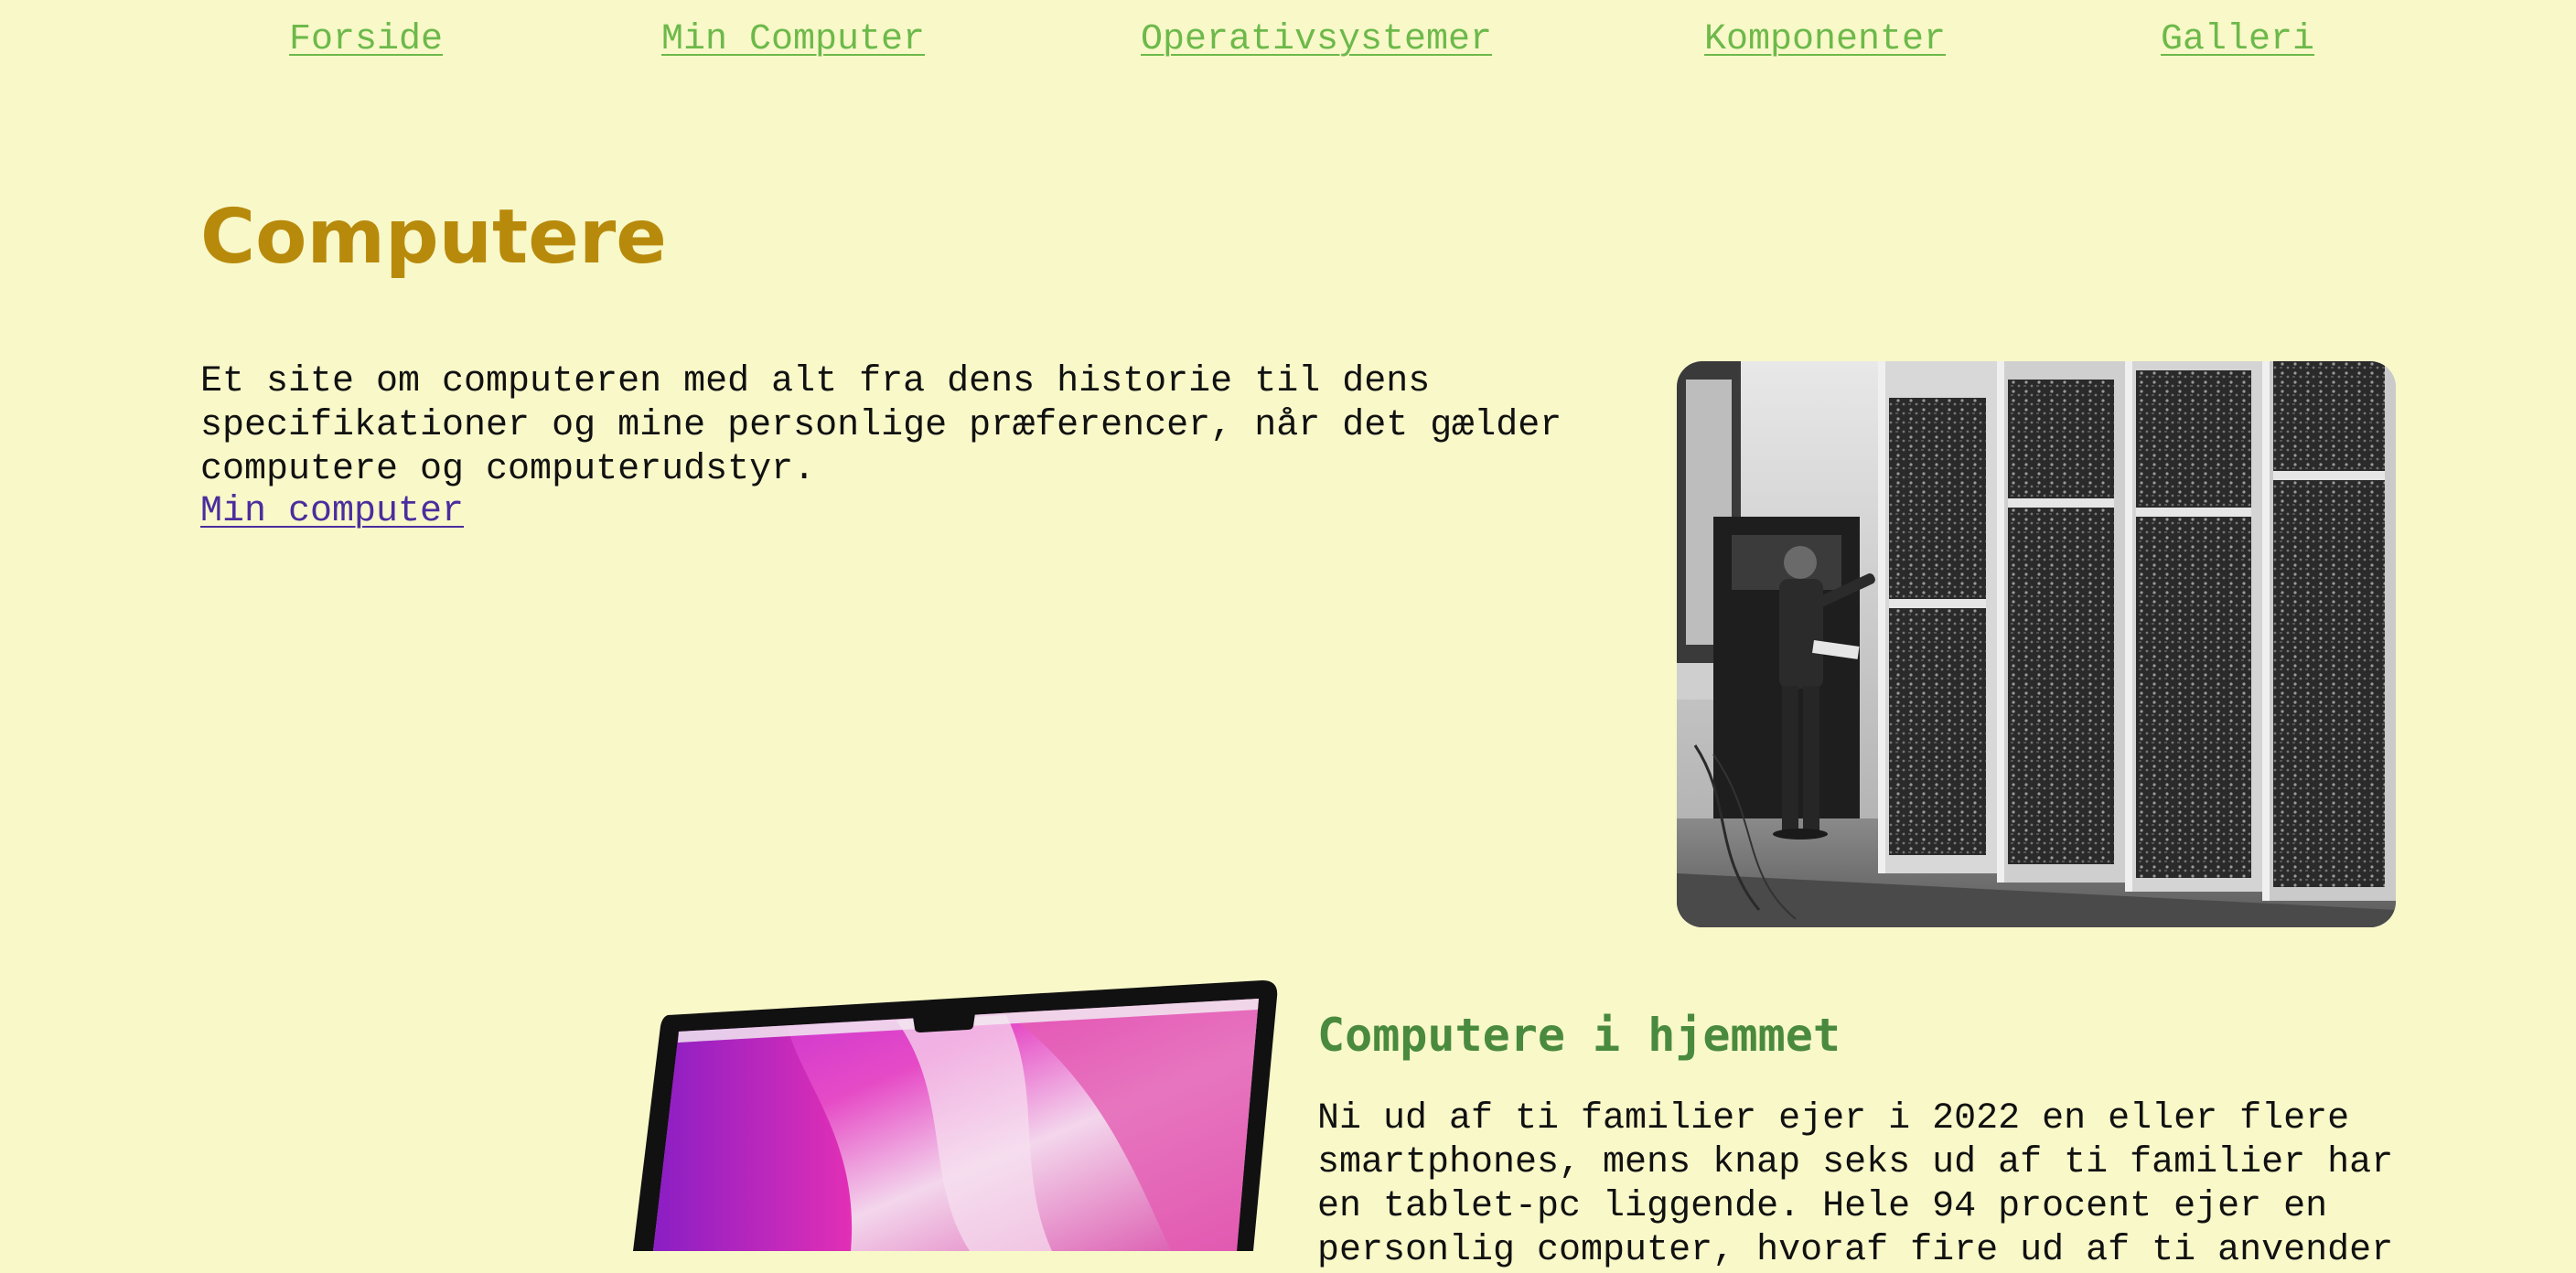 Image resolution: width=2576 pixels, height=1273 pixels. Describe the element at coordinates (434, 237) in the screenshot. I see `page-title: Computere` at that location.